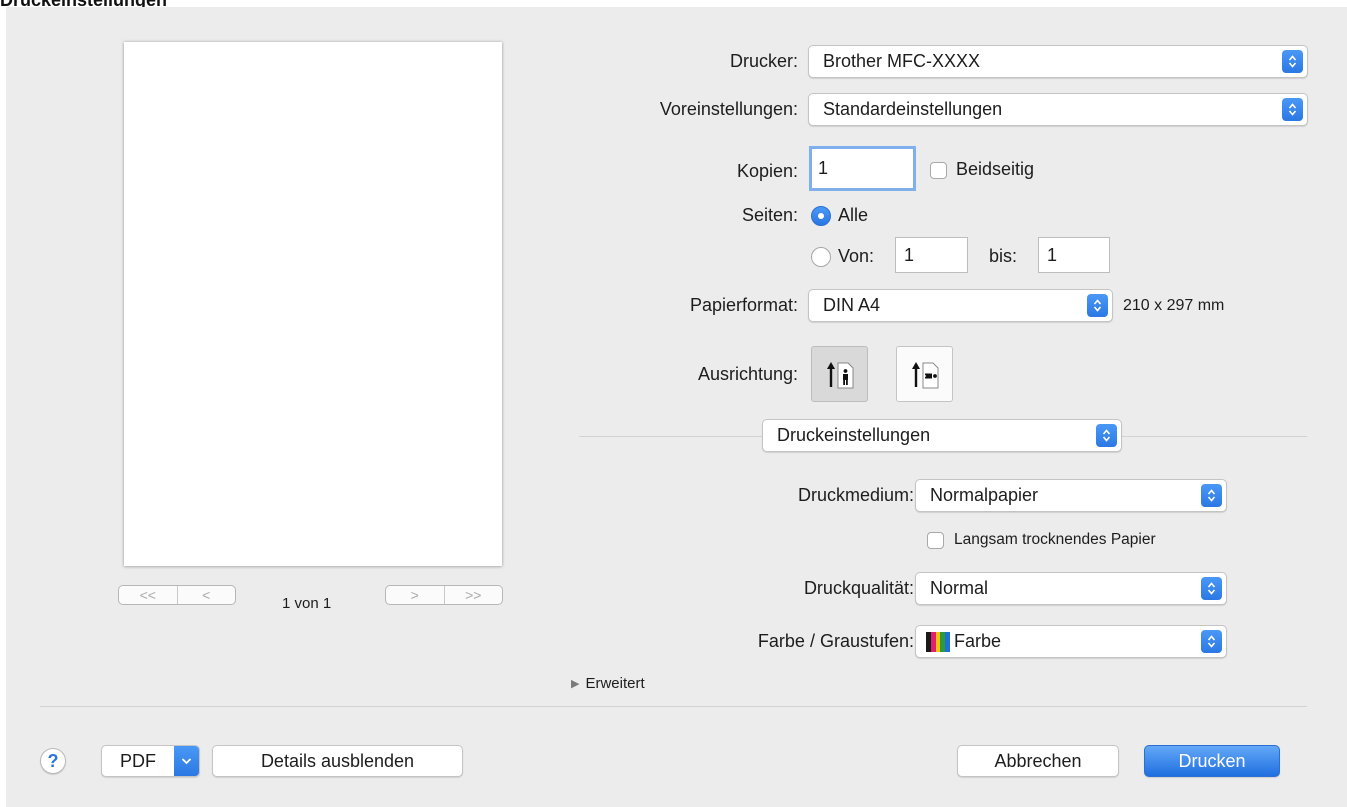  Describe the element at coordinates (1038, 761) in the screenshot. I see `cancel-button: Abbrechen` at that location.